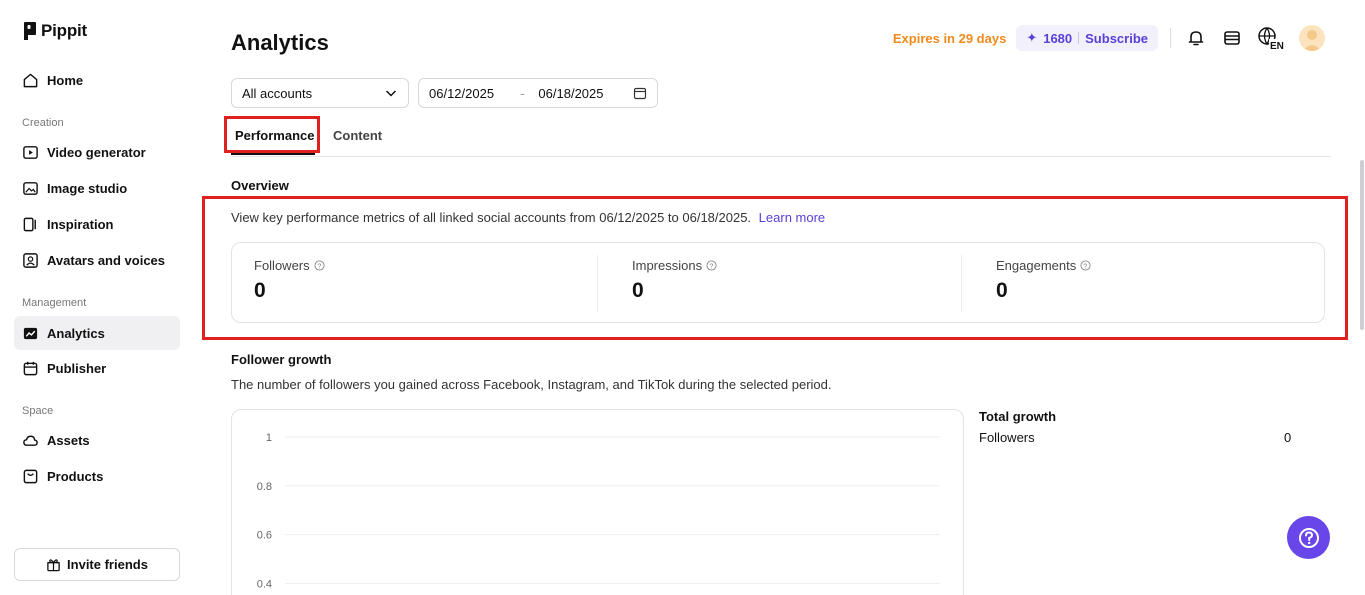 Image resolution: width=1365 pixels, height=595 pixels. Describe the element at coordinates (1007, 437) in the screenshot. I see `total-growth-followers-label: Followers` at that location.